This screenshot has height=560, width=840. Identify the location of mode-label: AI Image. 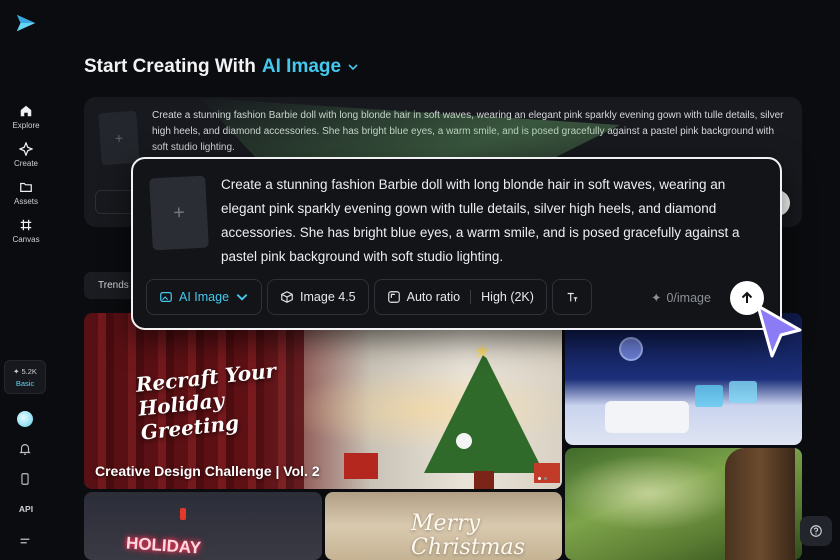
(204, 297).